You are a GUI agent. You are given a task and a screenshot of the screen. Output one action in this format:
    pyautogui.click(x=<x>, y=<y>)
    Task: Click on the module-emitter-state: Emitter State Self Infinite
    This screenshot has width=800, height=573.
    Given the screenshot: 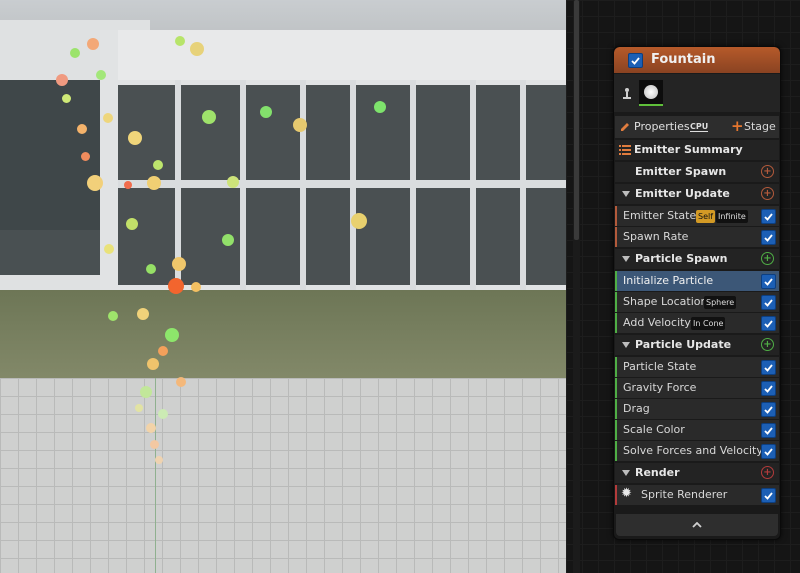 What is the action you would take?
    pyautogui.click(x=697, y=216)
    